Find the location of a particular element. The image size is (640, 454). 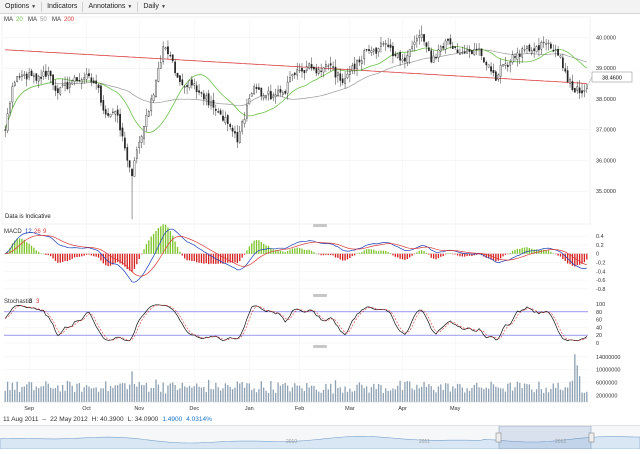

navigator-selection is located at coordinates (545, 437).